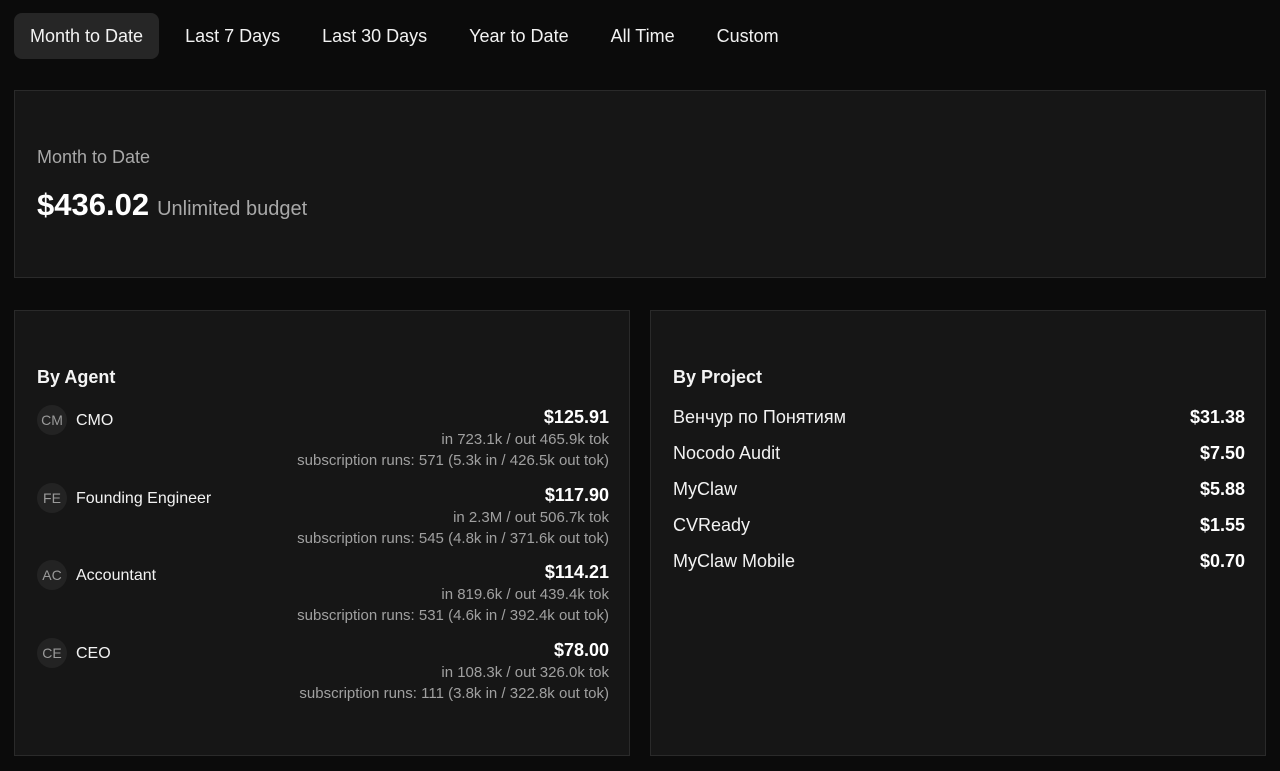  Describe the element at coordinates (525, 439) in the screenshot. I see `agent-token-usage: in 723.1k / out 465.9k tok` at that location.